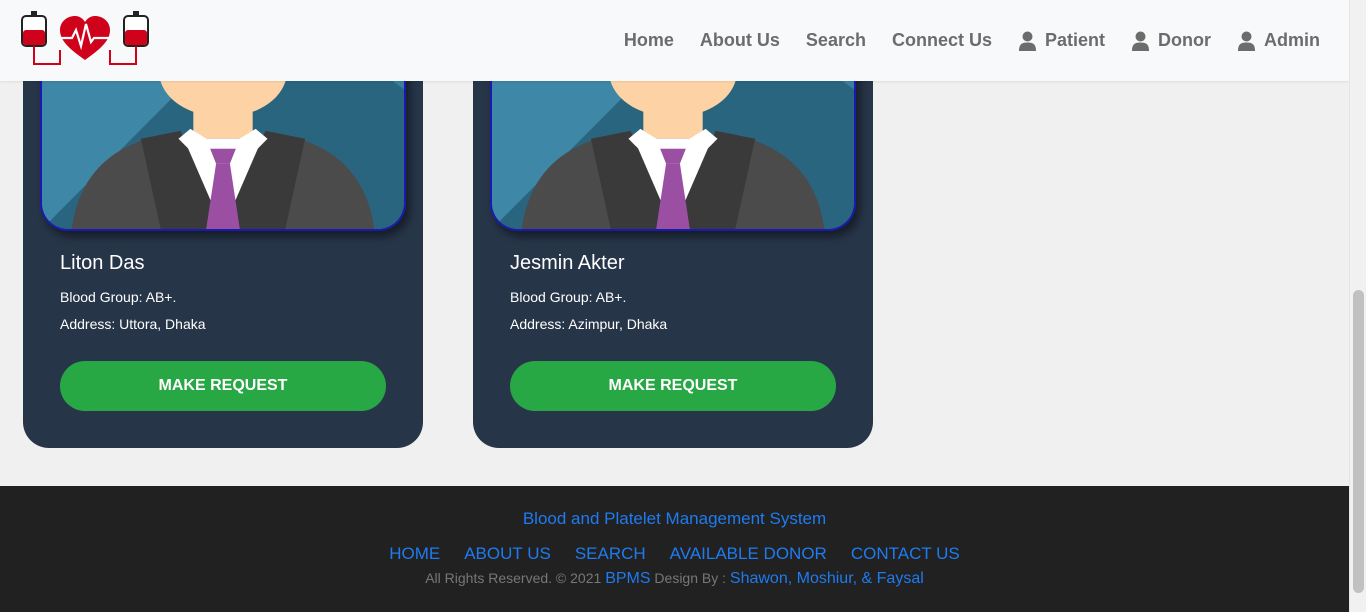 The width and height of the screenshot is (1366, 612). What do you see at coordinates (627, 578) in the screenshot?
I see `brand-link: BPMS` at bounding box center [627, 578].